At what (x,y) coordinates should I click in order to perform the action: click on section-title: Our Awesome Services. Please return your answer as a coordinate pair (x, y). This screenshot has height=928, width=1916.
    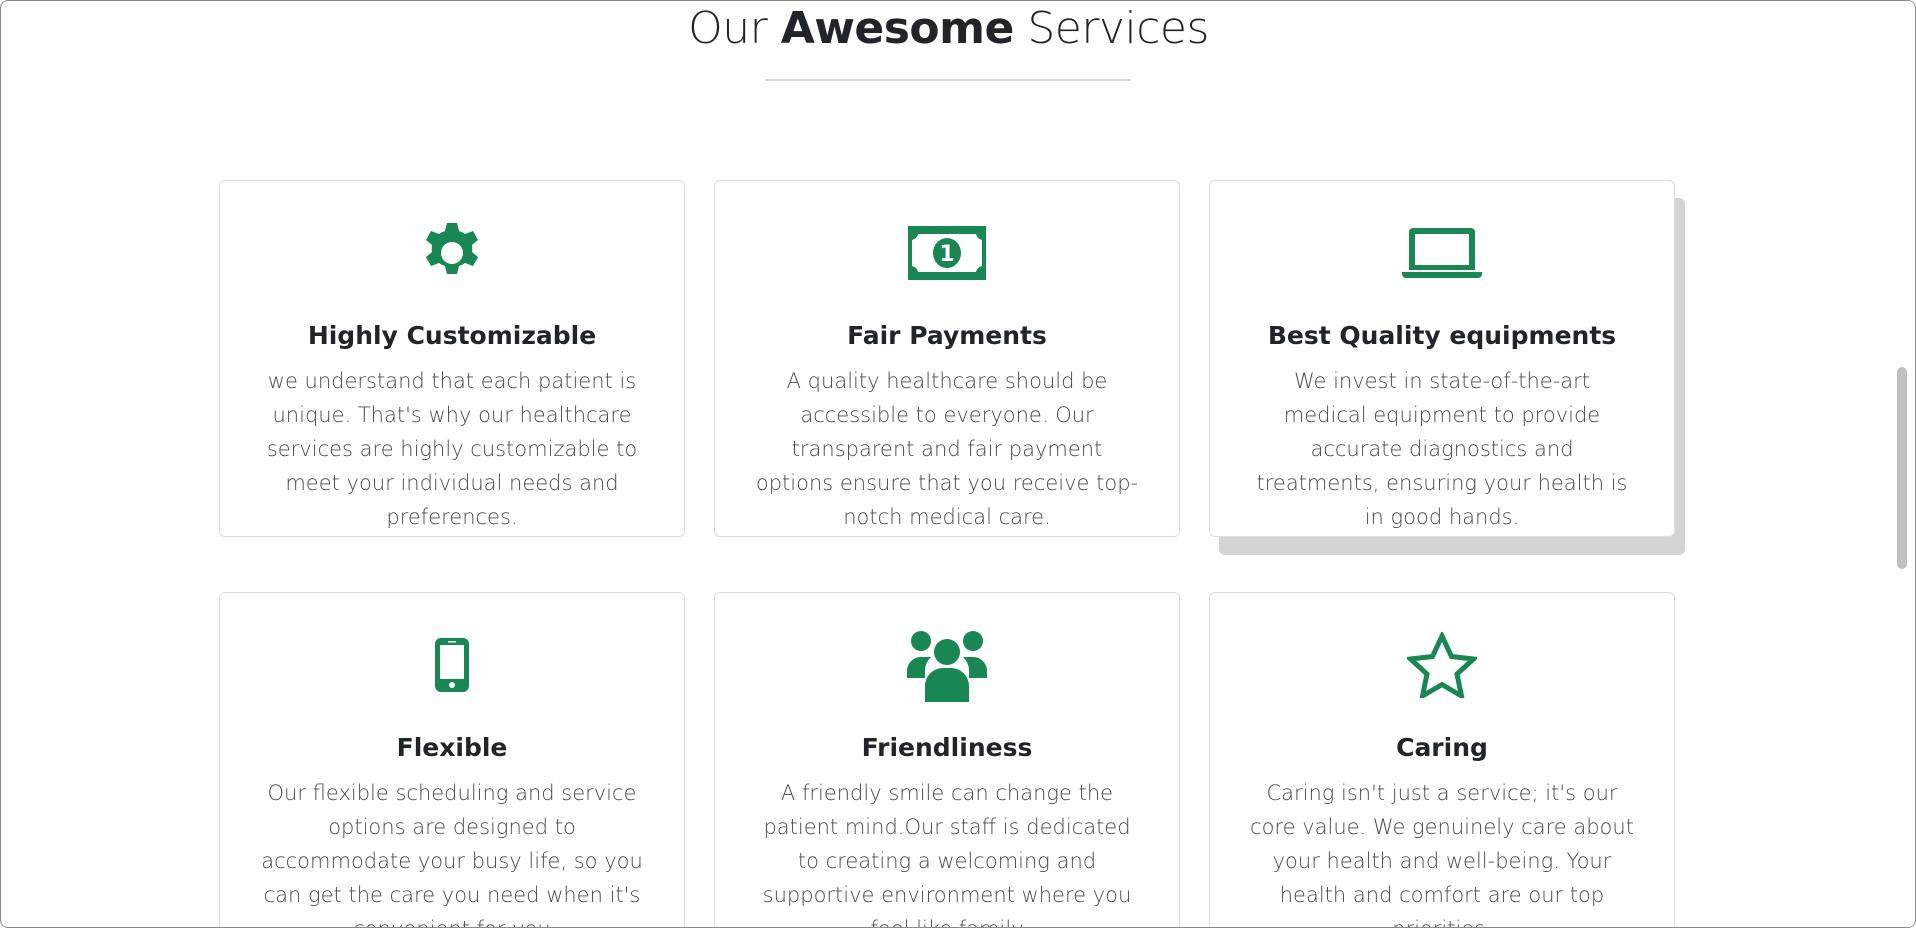
    Looking at the image, I should click on (948, 29).